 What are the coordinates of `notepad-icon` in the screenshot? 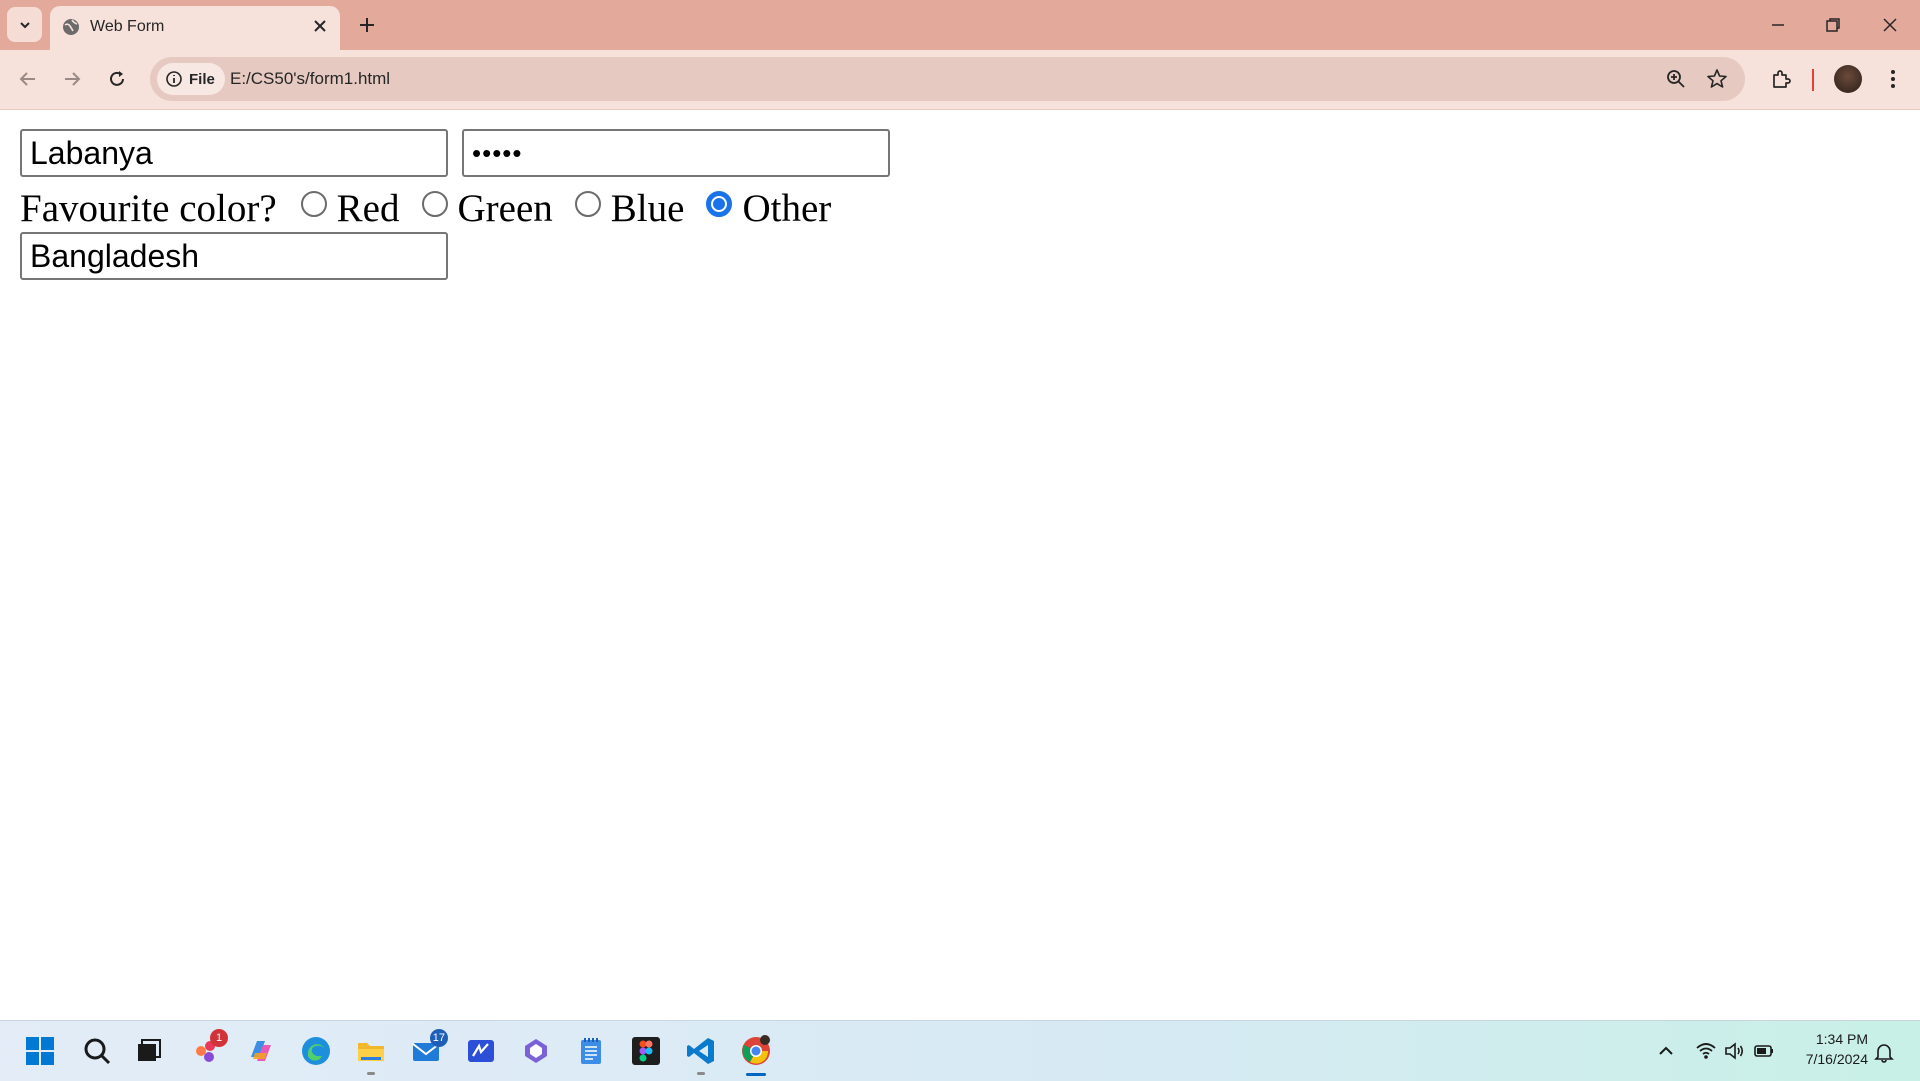 It's located at (591, 1051).